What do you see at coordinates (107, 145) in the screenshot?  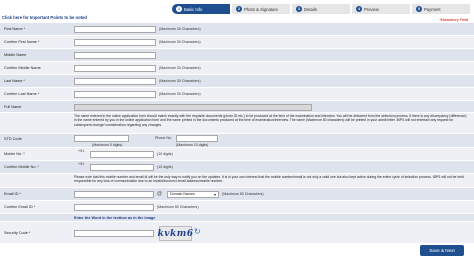 I see `std-code-hint: (Maximum 5 digits)` at bounding box center [107, 145].